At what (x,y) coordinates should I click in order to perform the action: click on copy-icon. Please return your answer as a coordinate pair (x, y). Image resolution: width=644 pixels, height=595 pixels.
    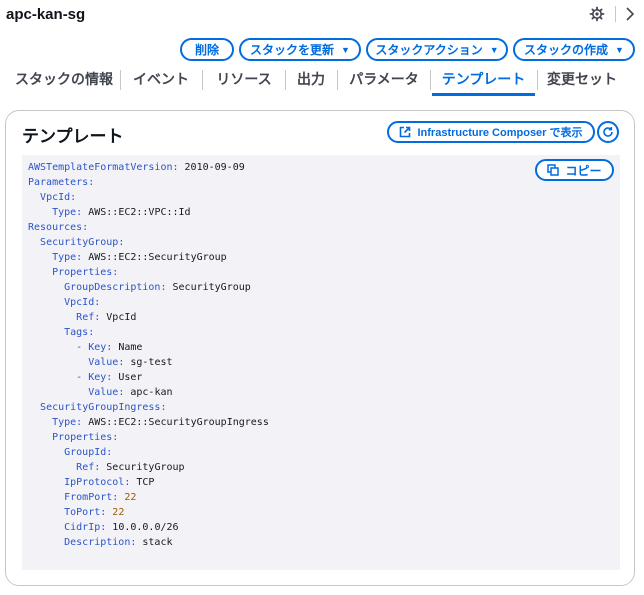
    Looking at the image, I should click on (553, 170).